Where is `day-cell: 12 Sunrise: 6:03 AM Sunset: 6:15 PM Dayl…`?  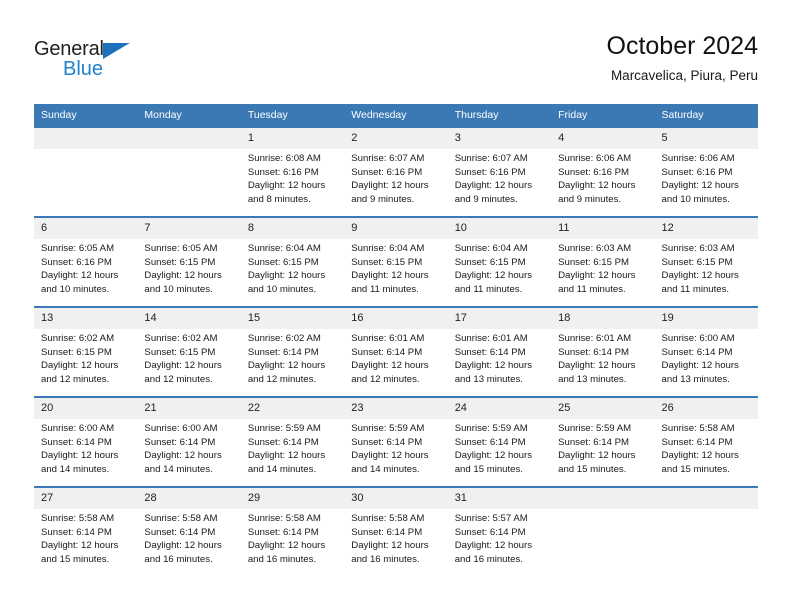
day-cell: 12 Sunrise: 6:03 AM Sunset: 6:15 PM Dayl… is located at coordinates (706, 261).